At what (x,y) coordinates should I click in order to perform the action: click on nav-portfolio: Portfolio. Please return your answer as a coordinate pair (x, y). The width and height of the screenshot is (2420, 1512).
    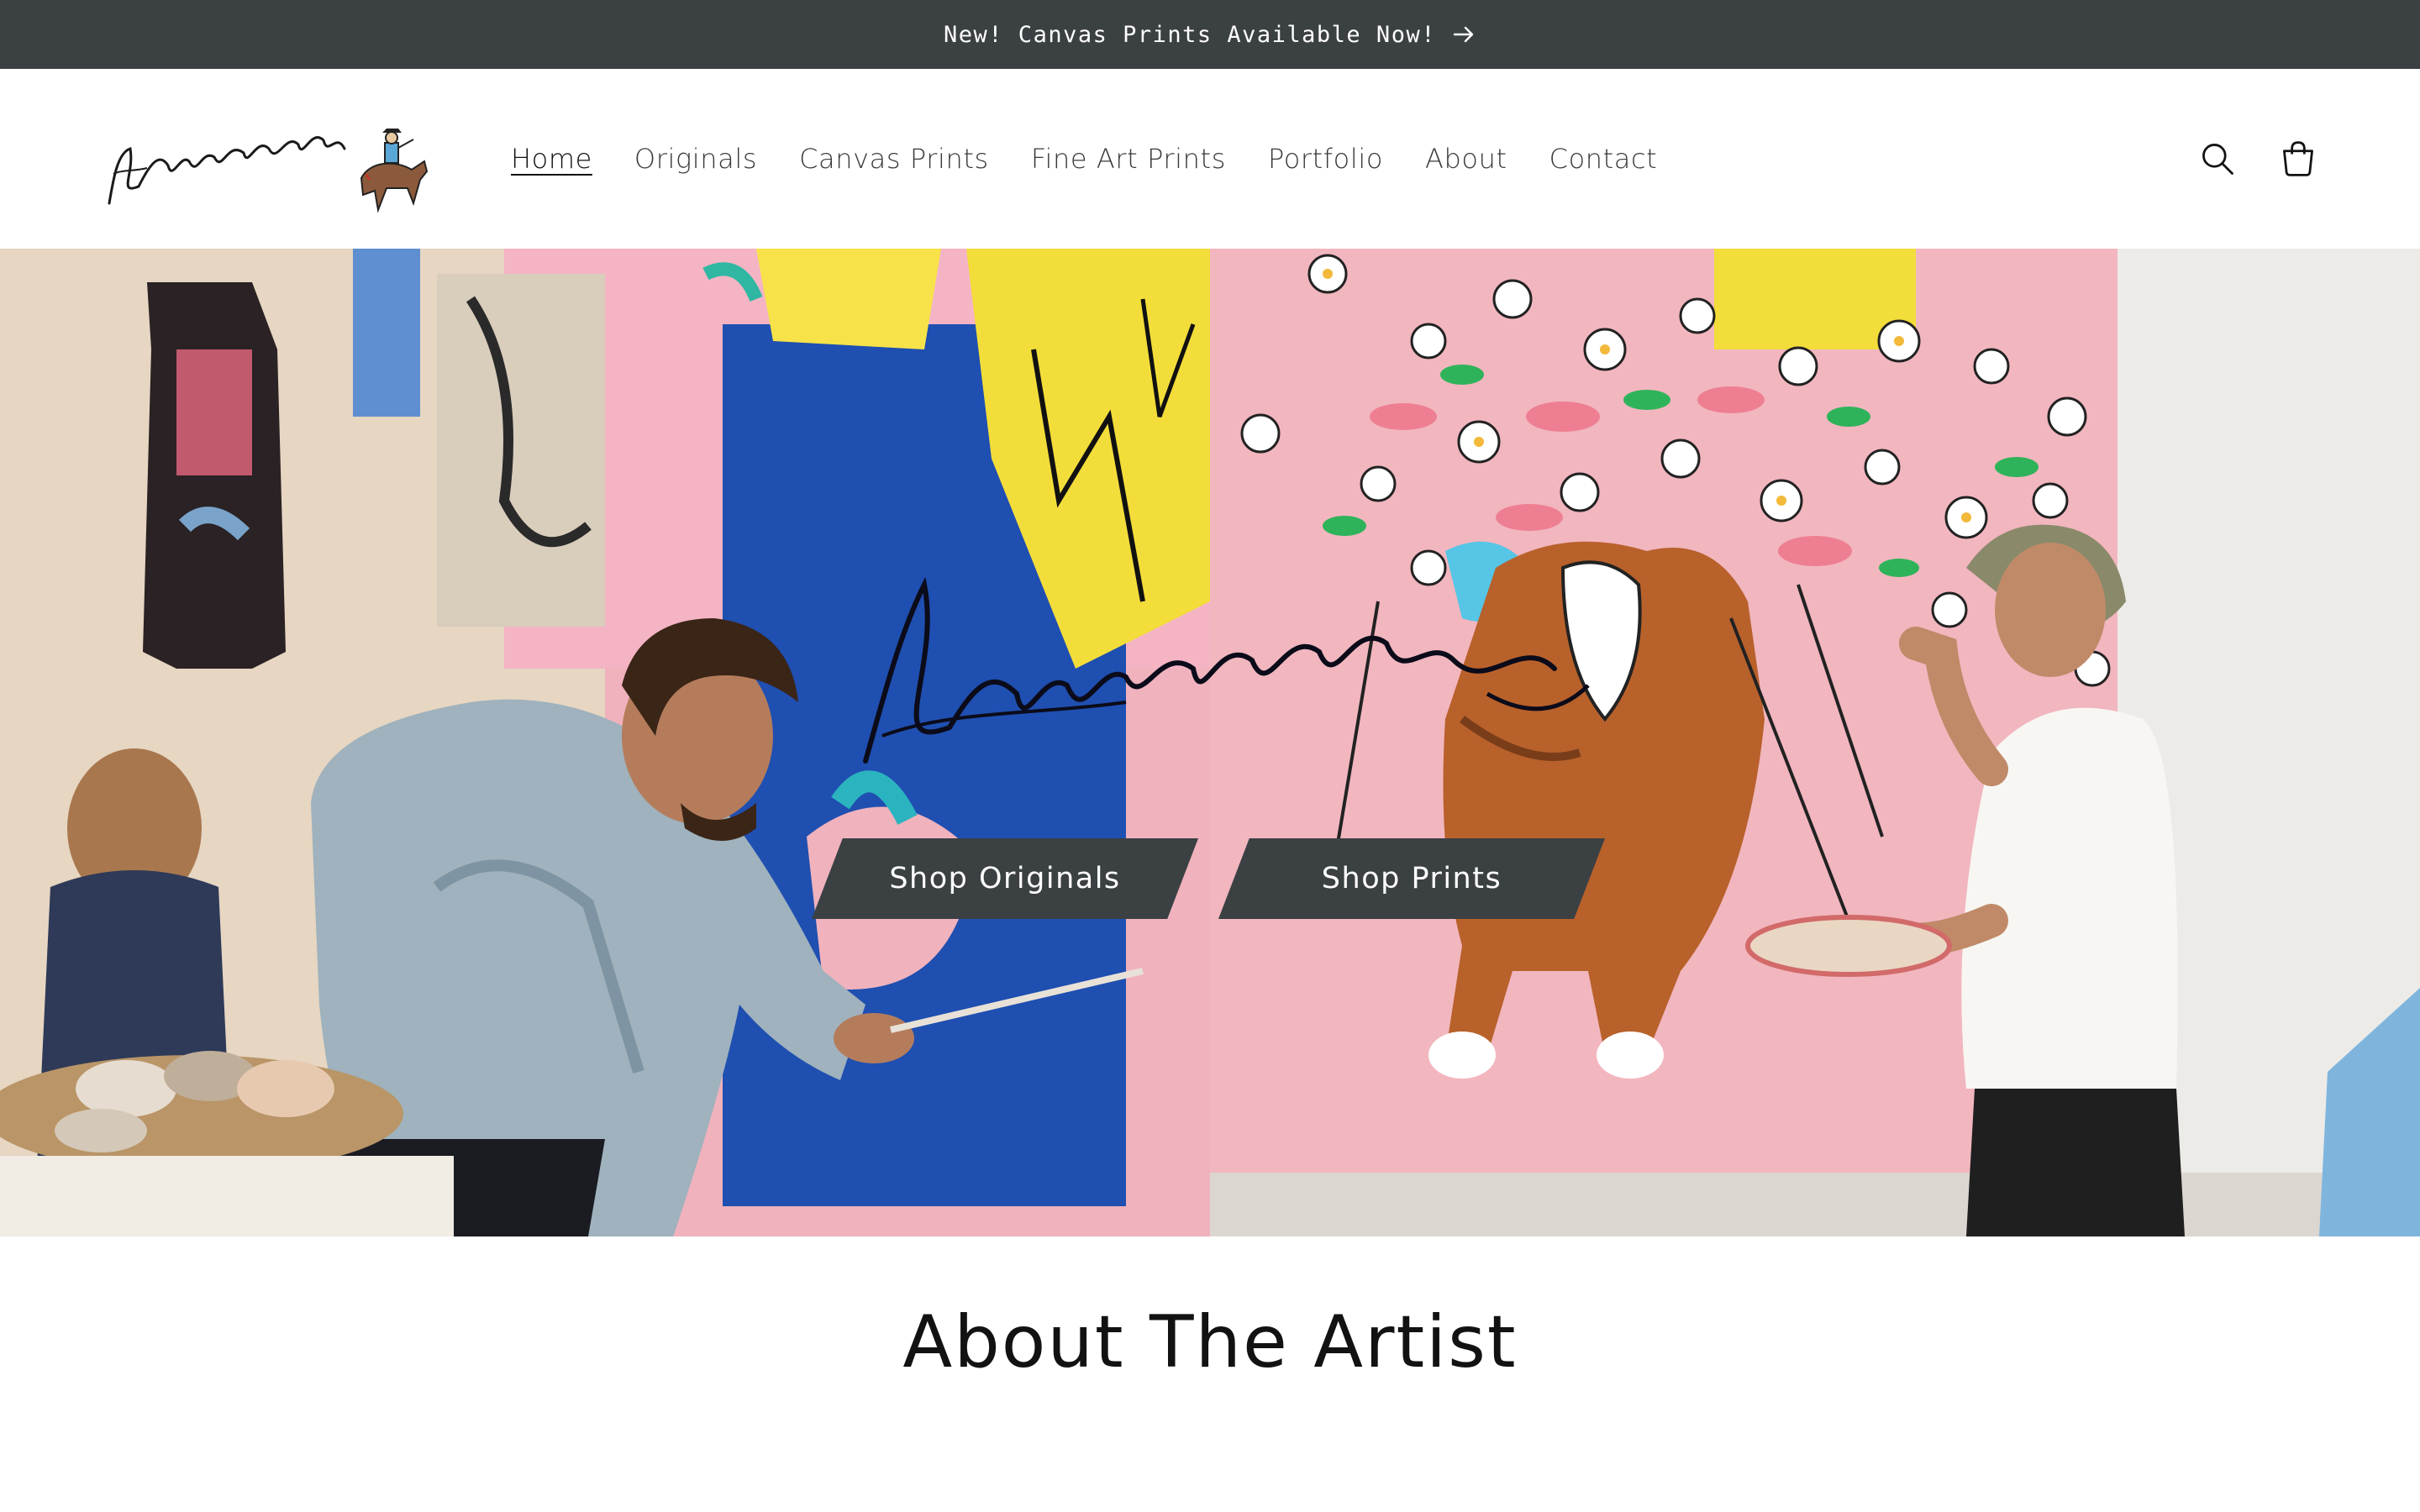
    Looking at the image, I should click on (1325, 159).